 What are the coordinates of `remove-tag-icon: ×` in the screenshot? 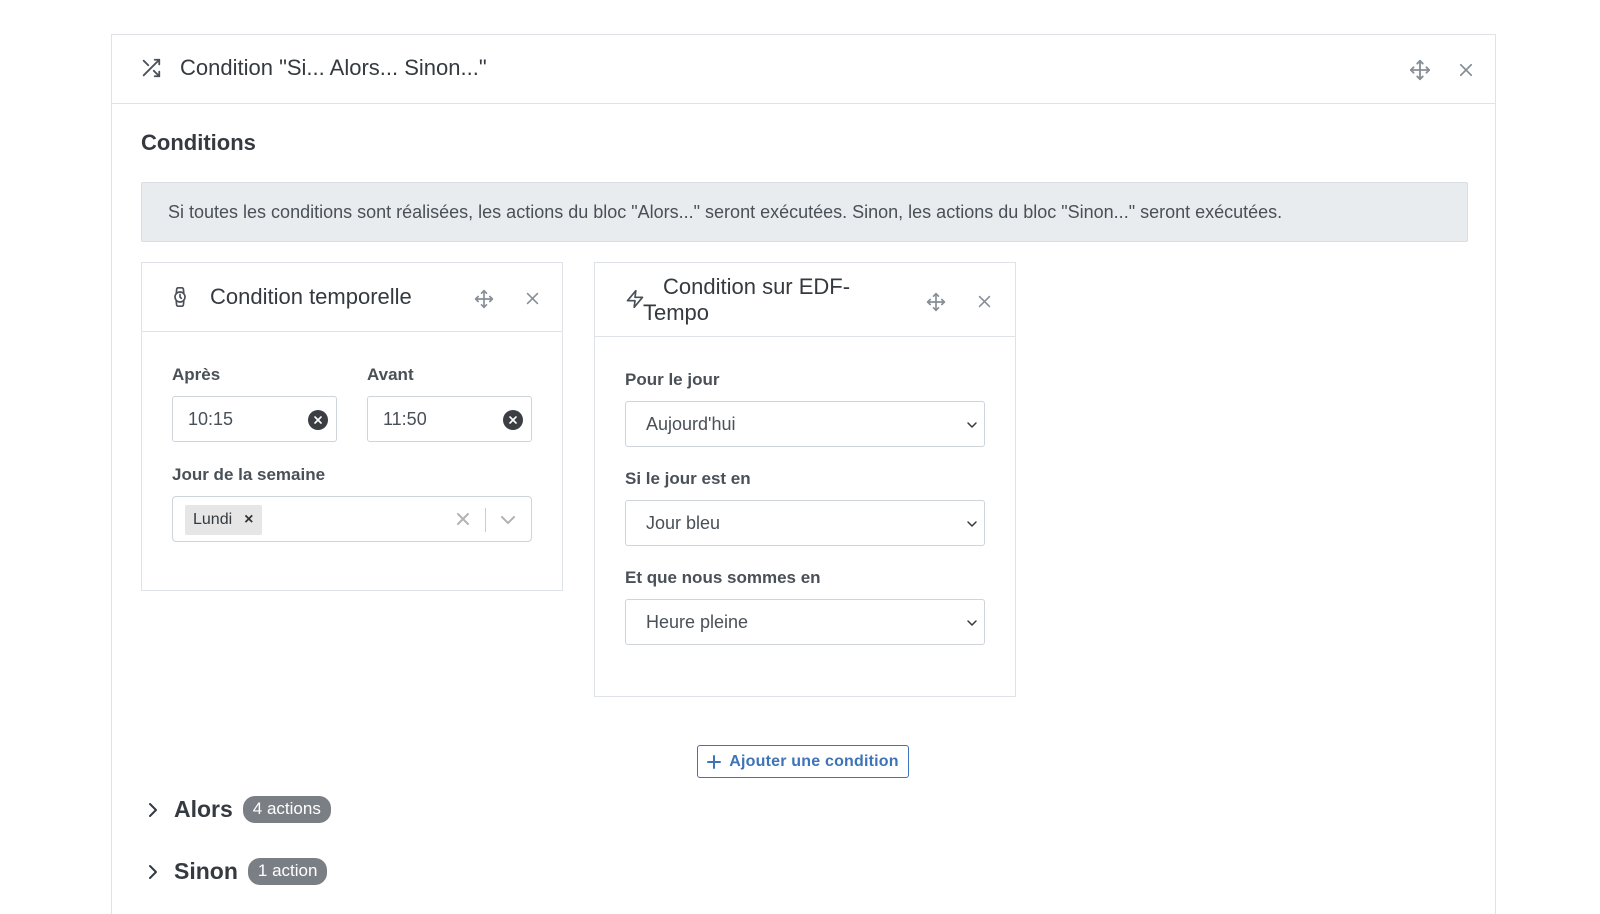 It's located at (248, 520).